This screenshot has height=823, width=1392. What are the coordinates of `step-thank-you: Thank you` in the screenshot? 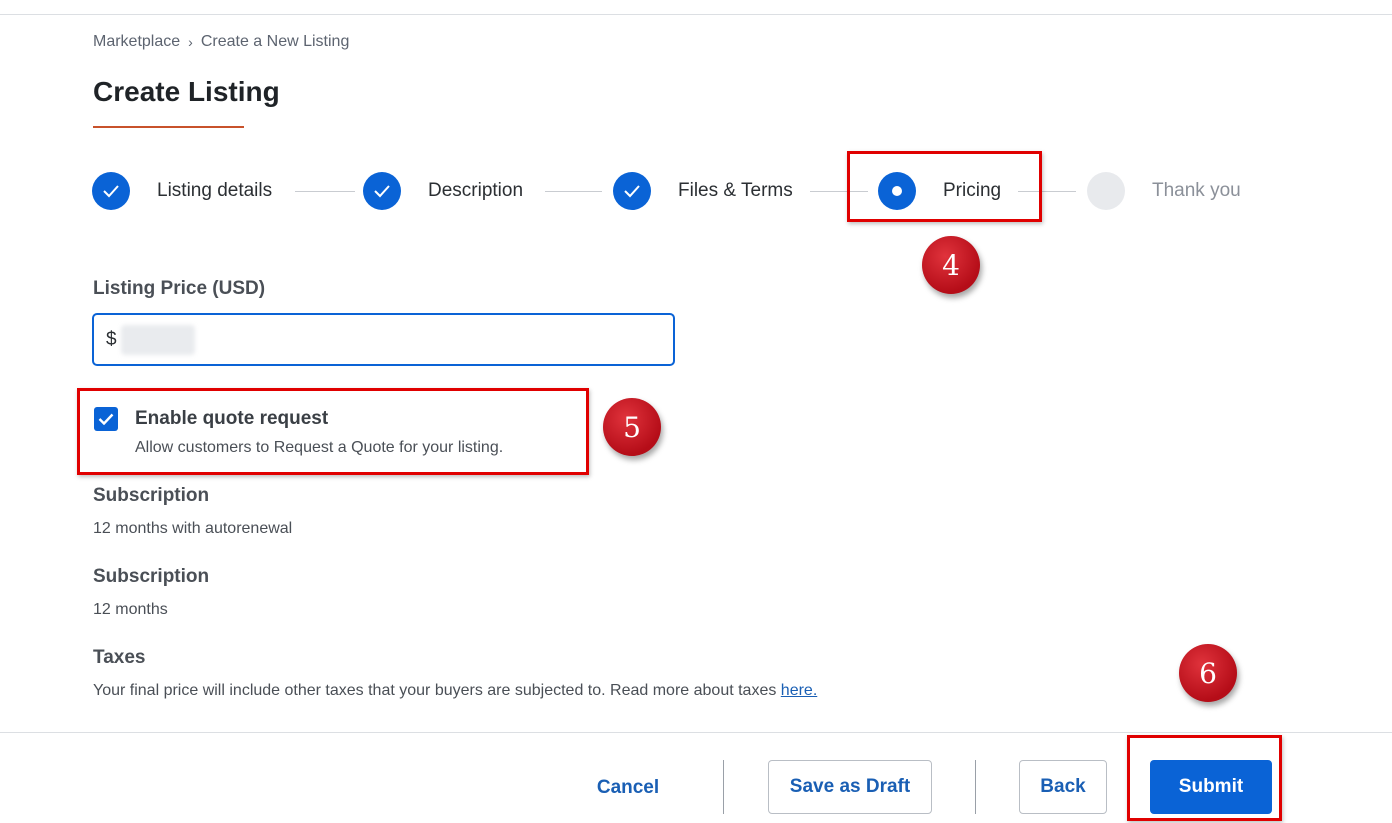 It's located at (1164, 191).